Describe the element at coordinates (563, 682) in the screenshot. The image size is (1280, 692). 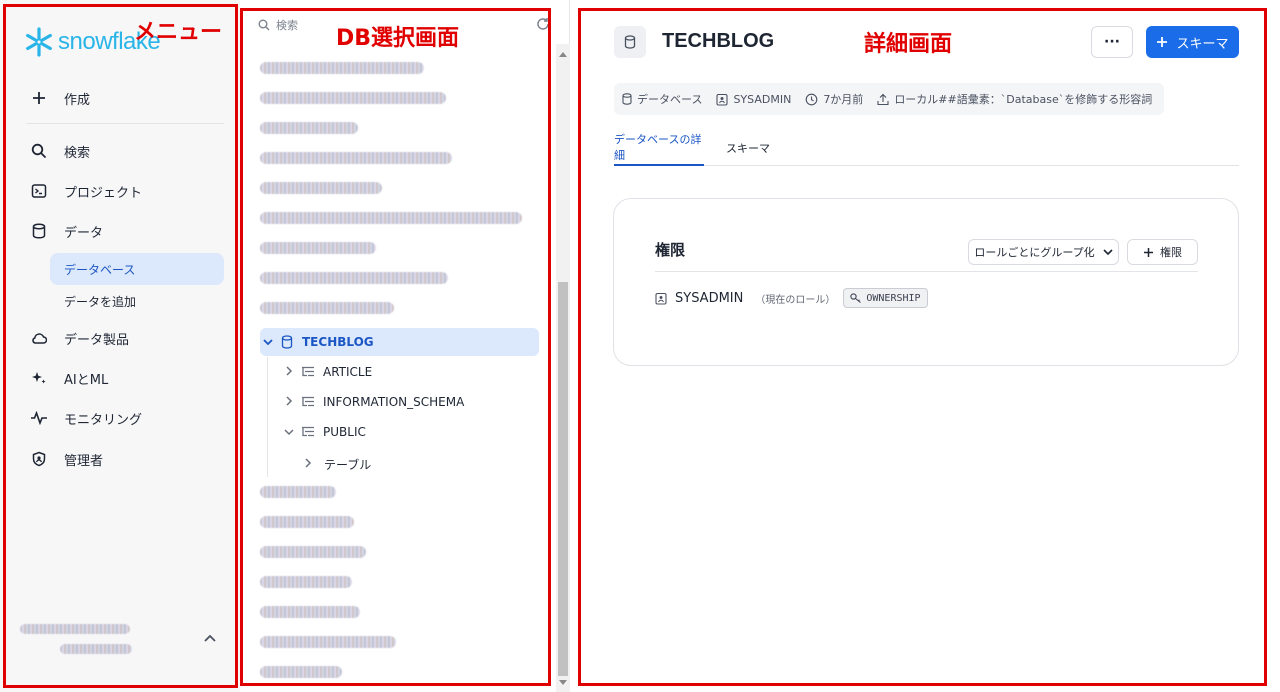
I see `scroll-down-arrow-icon` at that location.